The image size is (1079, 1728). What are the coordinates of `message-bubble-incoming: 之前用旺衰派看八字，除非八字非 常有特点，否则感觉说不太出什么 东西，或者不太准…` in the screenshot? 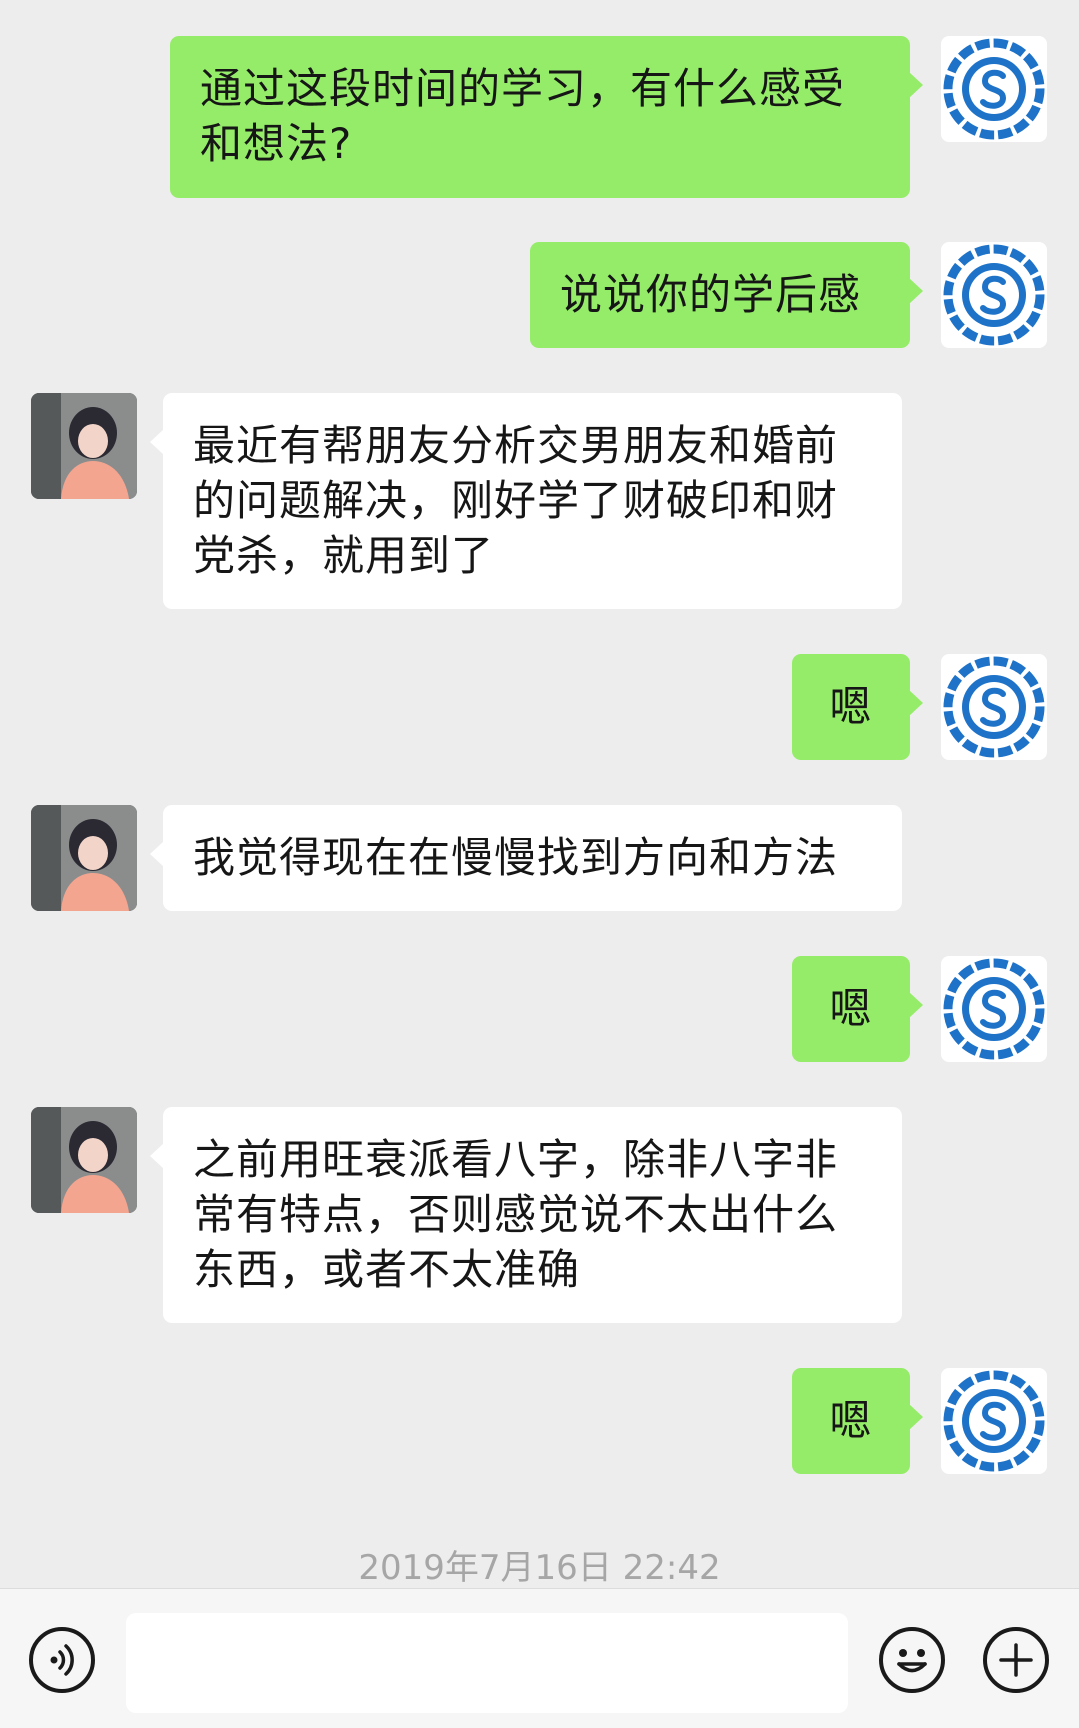 It's located at (526, 1215).